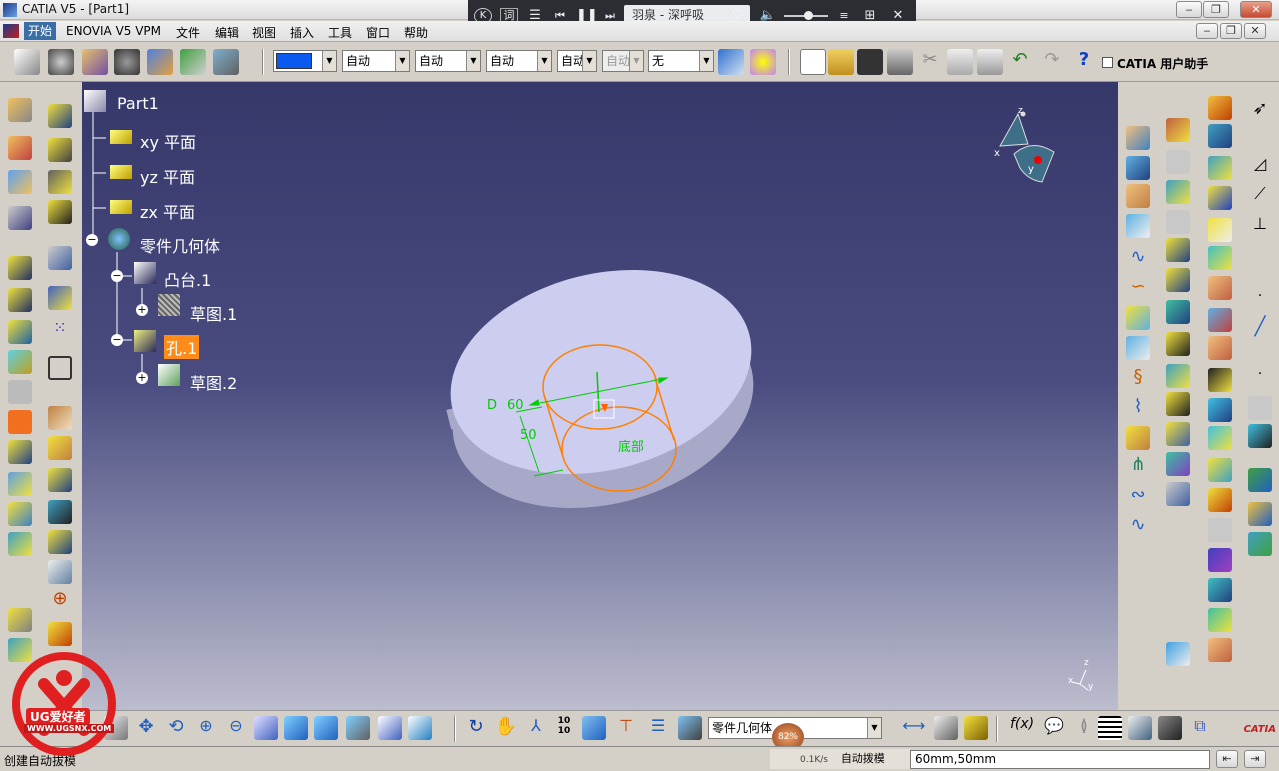 This screenshot has height=771, width=1279. What do you see at coordinates (1138, 258) in the screenshot?
I see `sweep-icon: ∿` at bounding box center [1138, 258].